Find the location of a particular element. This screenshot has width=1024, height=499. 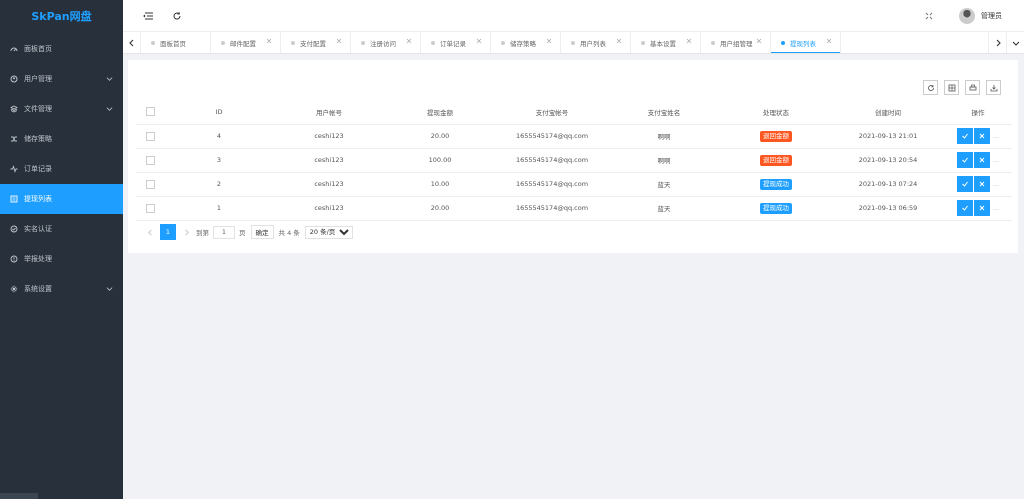

tabs-scroll-right-icon is located at coordinates (997, 42).